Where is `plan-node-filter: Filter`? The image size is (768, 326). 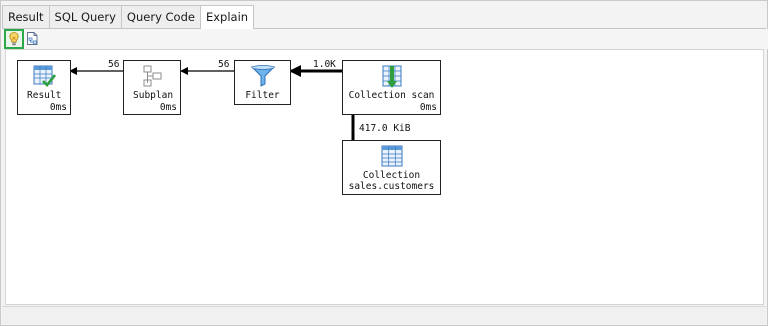 plan-node-filter: Filter is located at coordinates (262, 82).